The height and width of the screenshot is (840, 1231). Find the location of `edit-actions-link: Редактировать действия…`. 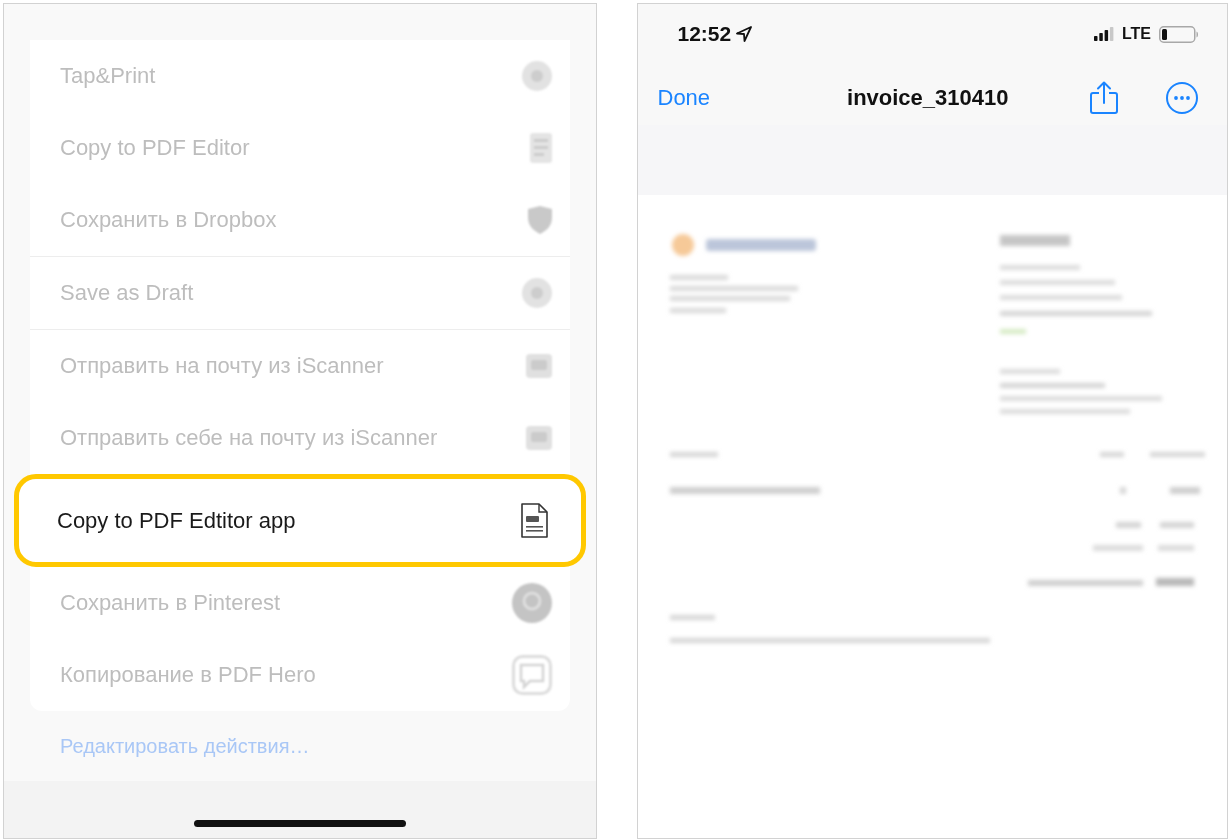

edit-actions-link: Редактировать действия… is located at coordinates (185, 746).